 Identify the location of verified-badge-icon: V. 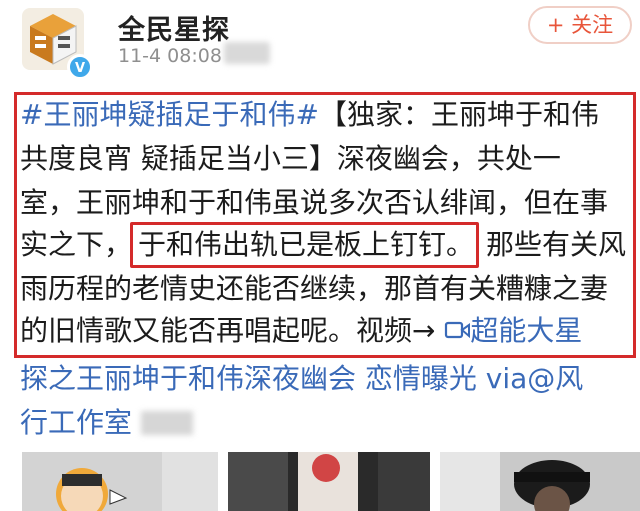
(80, 67).